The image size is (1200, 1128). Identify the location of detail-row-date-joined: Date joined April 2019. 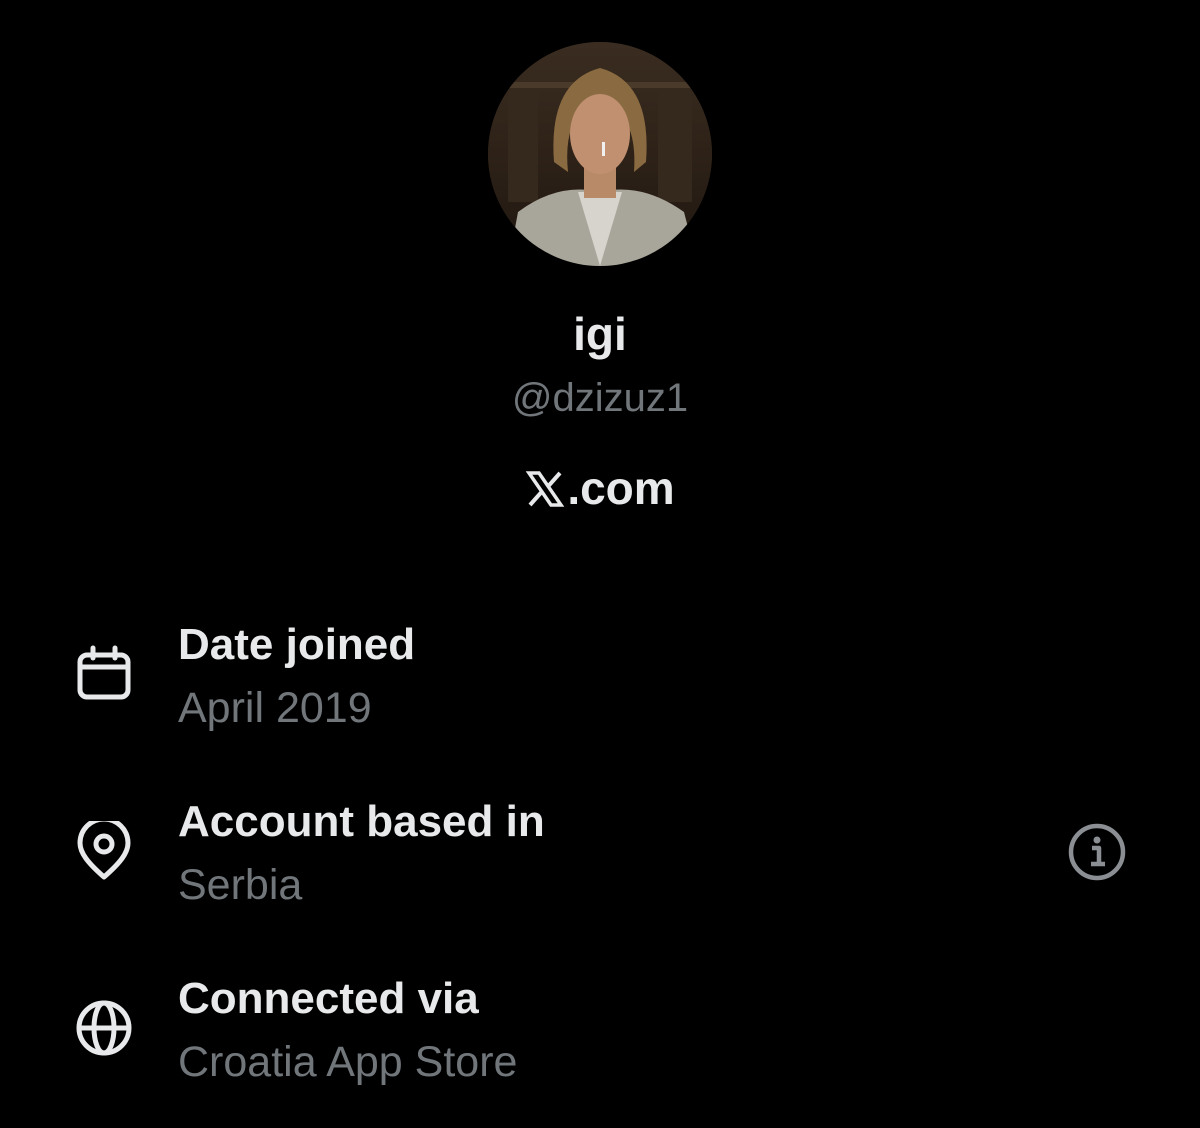
(600, 679).